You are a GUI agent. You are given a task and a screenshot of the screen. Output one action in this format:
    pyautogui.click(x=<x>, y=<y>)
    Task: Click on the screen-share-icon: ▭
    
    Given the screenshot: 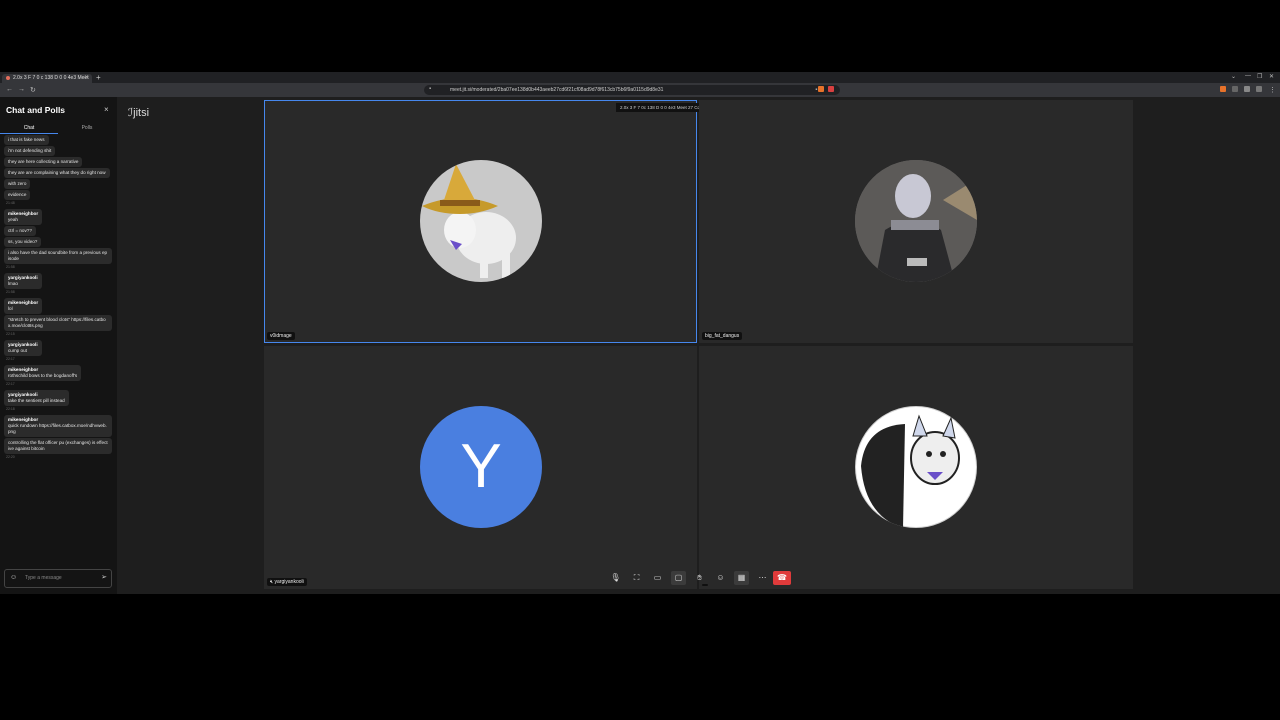 What is the action you would take?
    pyautogui.click(x=657, y=578)
    